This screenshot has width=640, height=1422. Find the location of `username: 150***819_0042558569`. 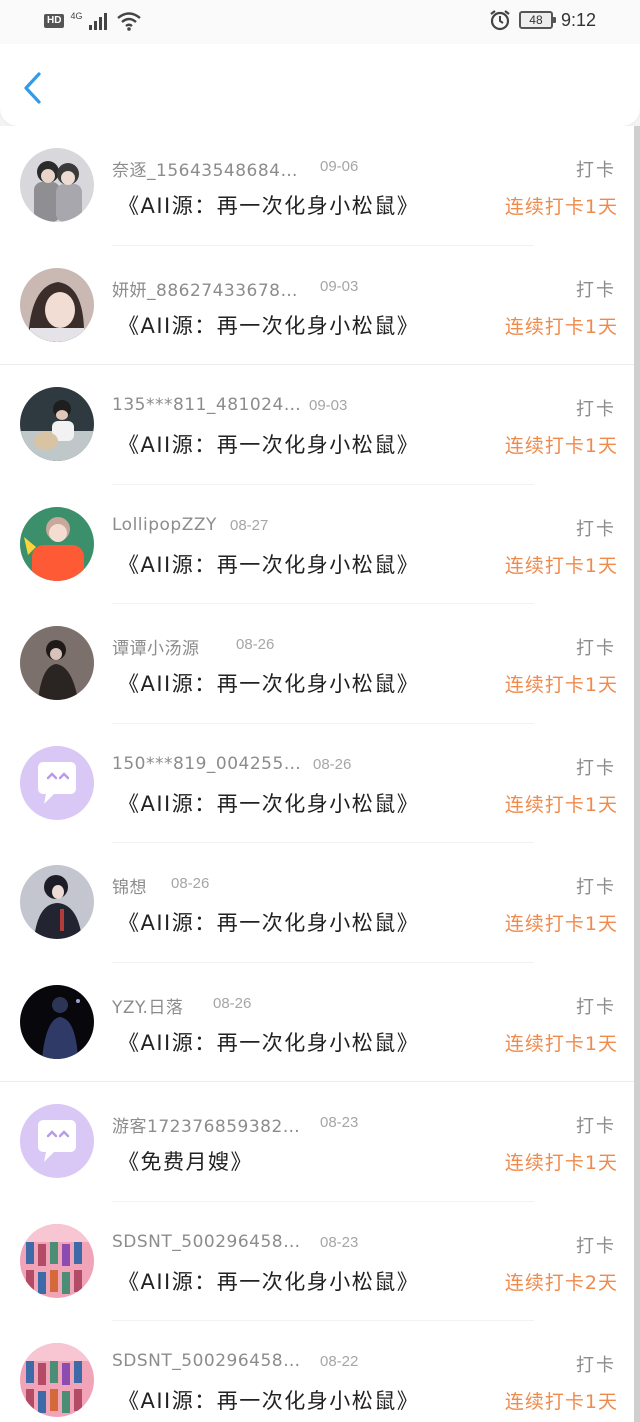

username: 150***819_0042558569 is located at coordinates (207, 763).